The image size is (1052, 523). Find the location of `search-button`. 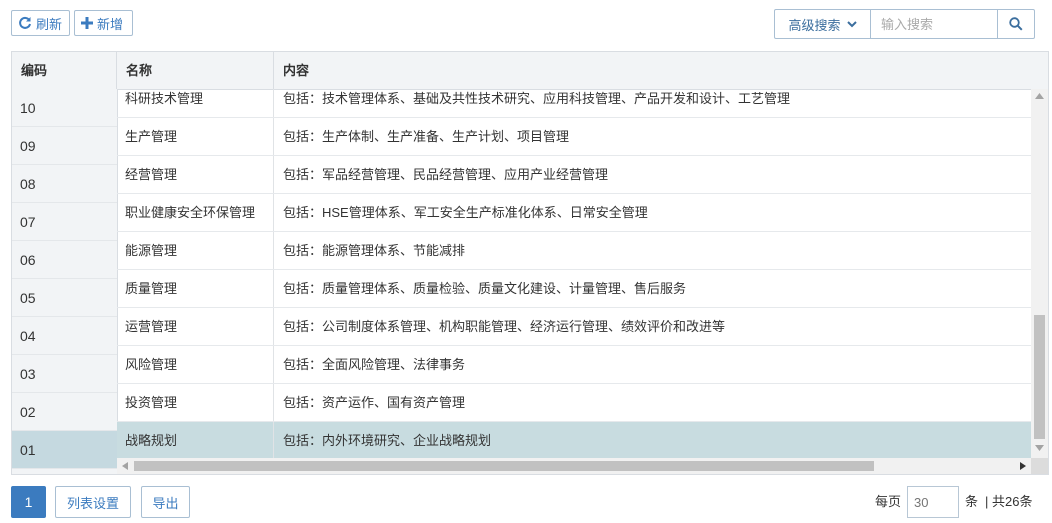

search-button is located at coordinates (1016, 24).